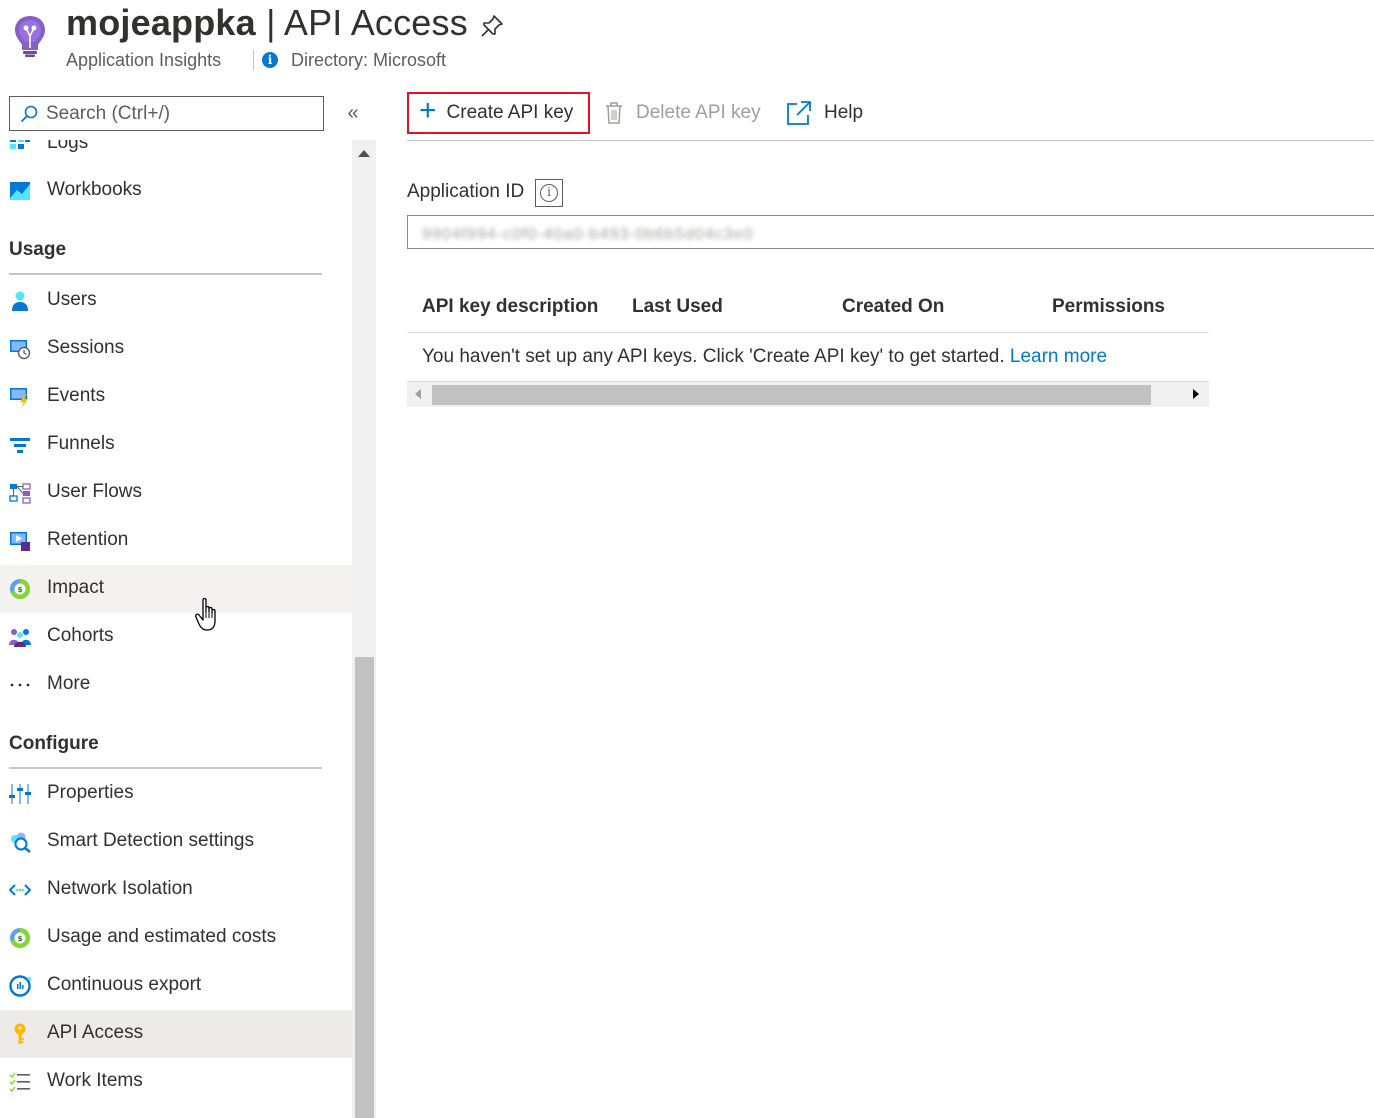 Image resolution: width=1374 pixels, height=1118 pixels. Describe the element at coordinates (492, 26) in the screenshot. I see `pin-icon` at that location.